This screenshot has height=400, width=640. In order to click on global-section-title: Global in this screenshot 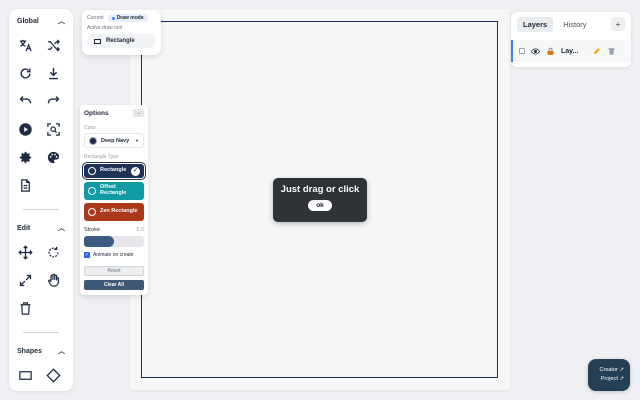, I will do `click(28, 21)`.